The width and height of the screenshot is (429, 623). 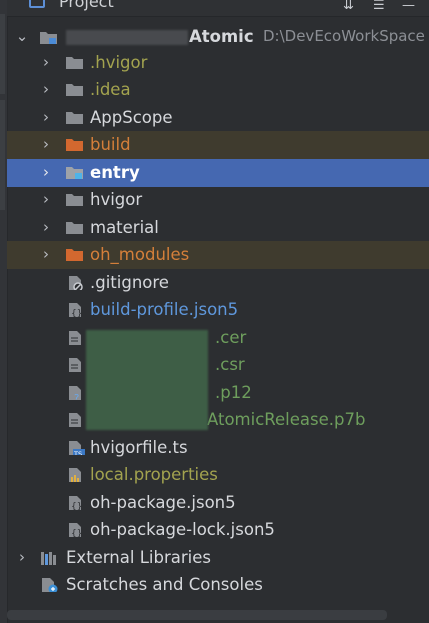 I want to click on tree-item-csr: .csr, so click(x=218, y=365).